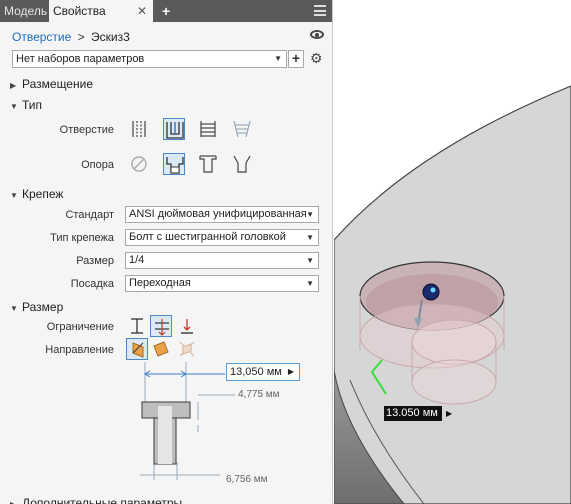  Describe the element at coordinates (57, 84) in the screenshot. I see `section-placement-label: Размещение` at that location.